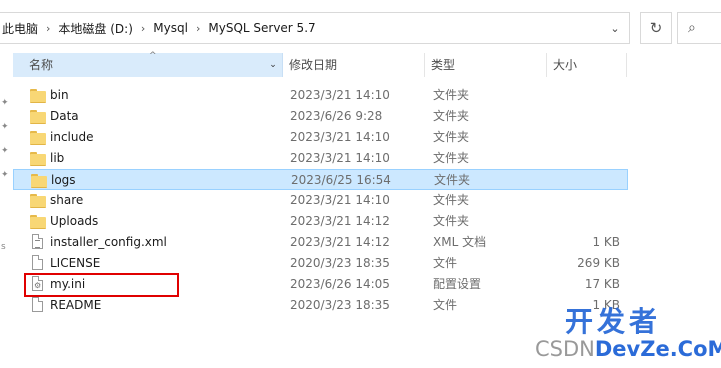 The height and width of the screenshot is (368, 721). What do you see at coordinates (565, 349) in the screenshot?
I see `watermark-prefix: CSDN` at bounding box center [565, 349].